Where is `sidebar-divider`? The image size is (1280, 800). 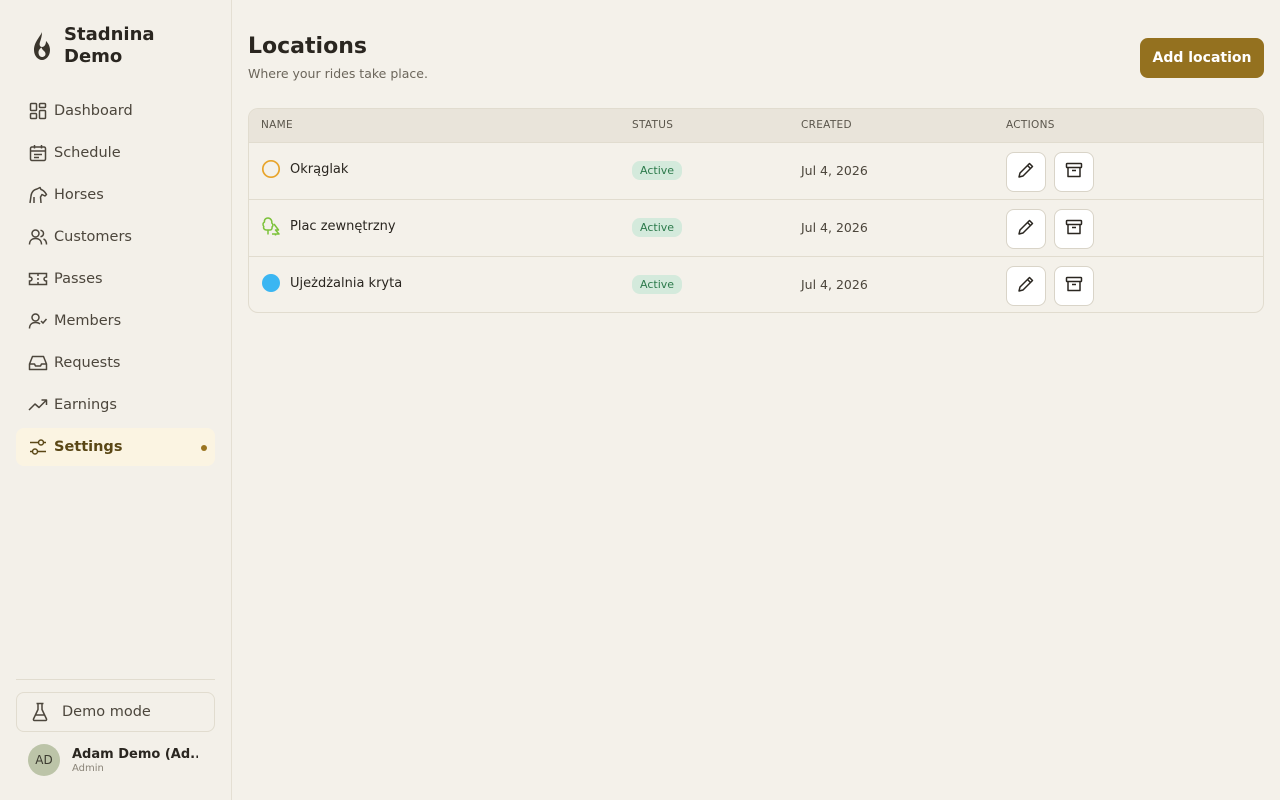 sidebar-divider is located at coordinates (115, 679).